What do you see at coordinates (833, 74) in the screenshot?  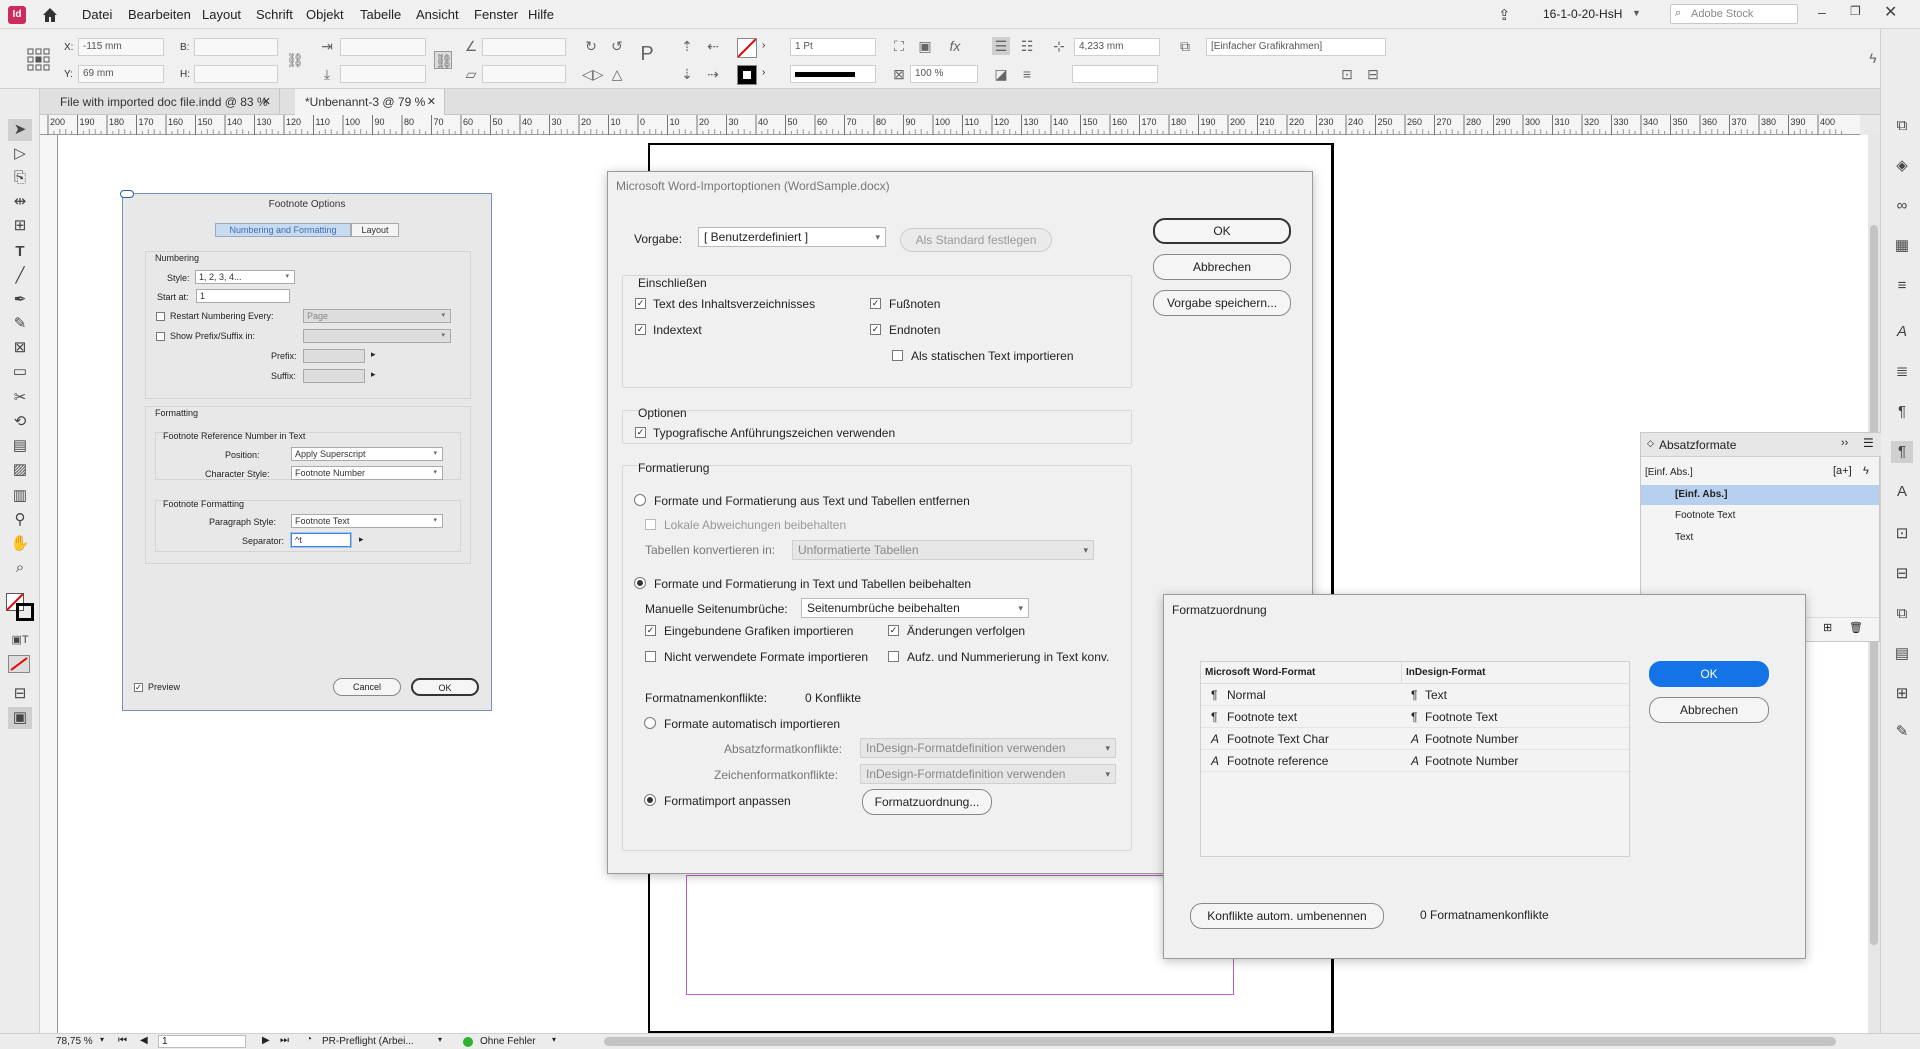 I see `stroke-type-select` at bounding box center [833, 74].